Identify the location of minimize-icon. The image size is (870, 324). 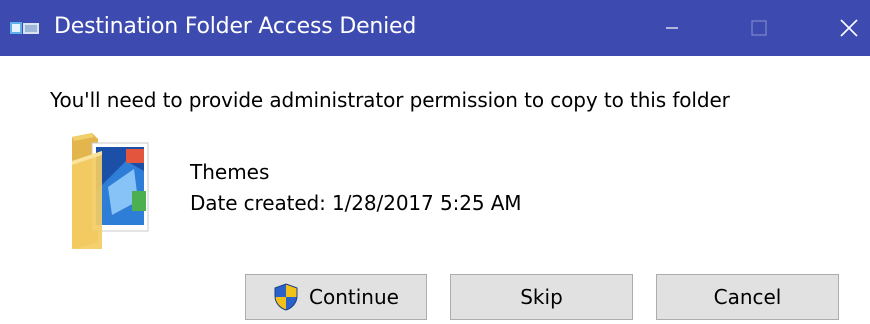
(672, 28).